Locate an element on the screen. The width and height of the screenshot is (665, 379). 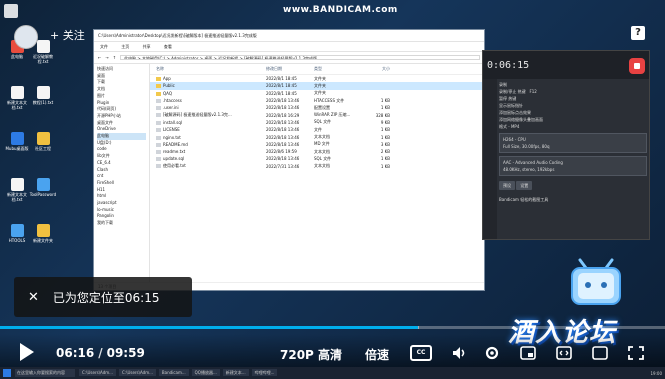
desktop-icon: 教程(1).txt is located at coordinates (43, 95).